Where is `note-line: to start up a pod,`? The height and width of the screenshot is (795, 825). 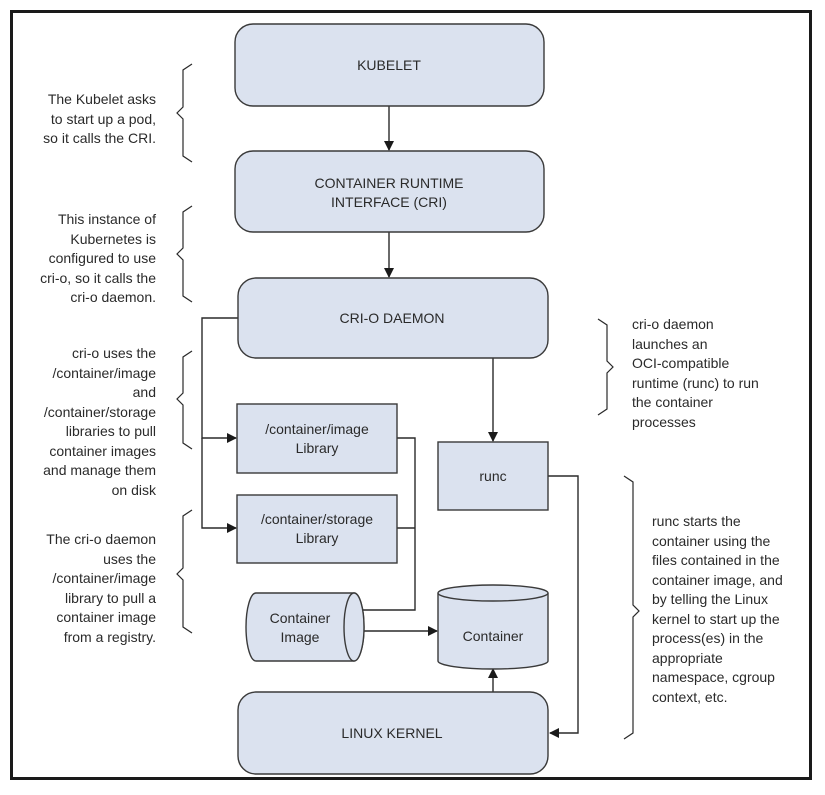
note-line: to start up a pod, is located at coordinates (103, 118).